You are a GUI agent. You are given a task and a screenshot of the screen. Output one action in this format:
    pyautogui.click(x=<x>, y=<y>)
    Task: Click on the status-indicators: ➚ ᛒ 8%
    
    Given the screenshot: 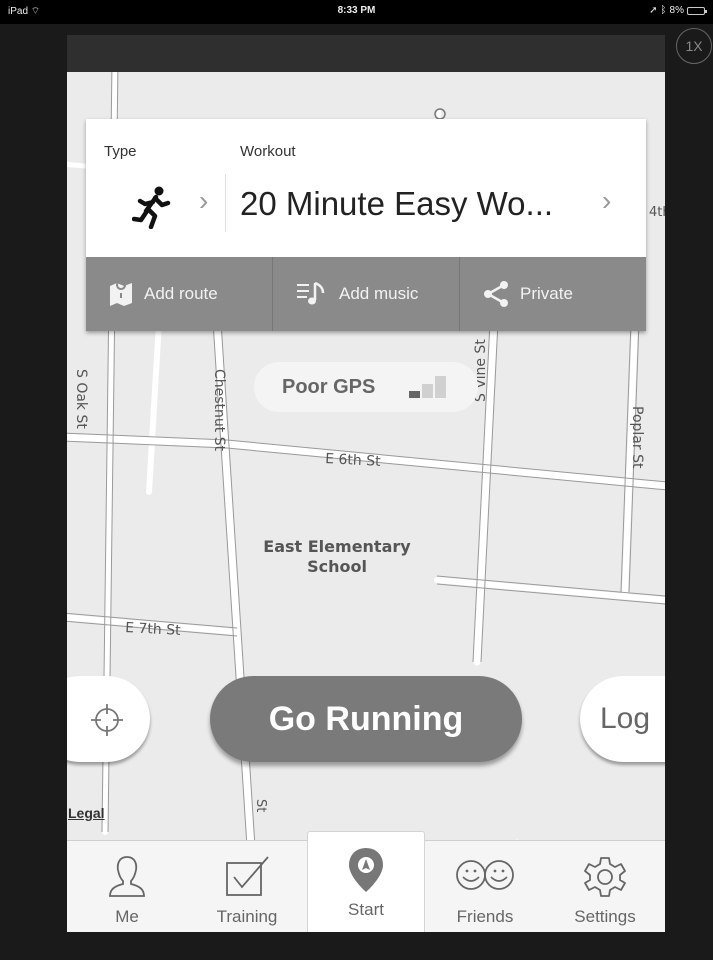 What is the action you would take?
    pyautogui.click(x=678, y=10)
    